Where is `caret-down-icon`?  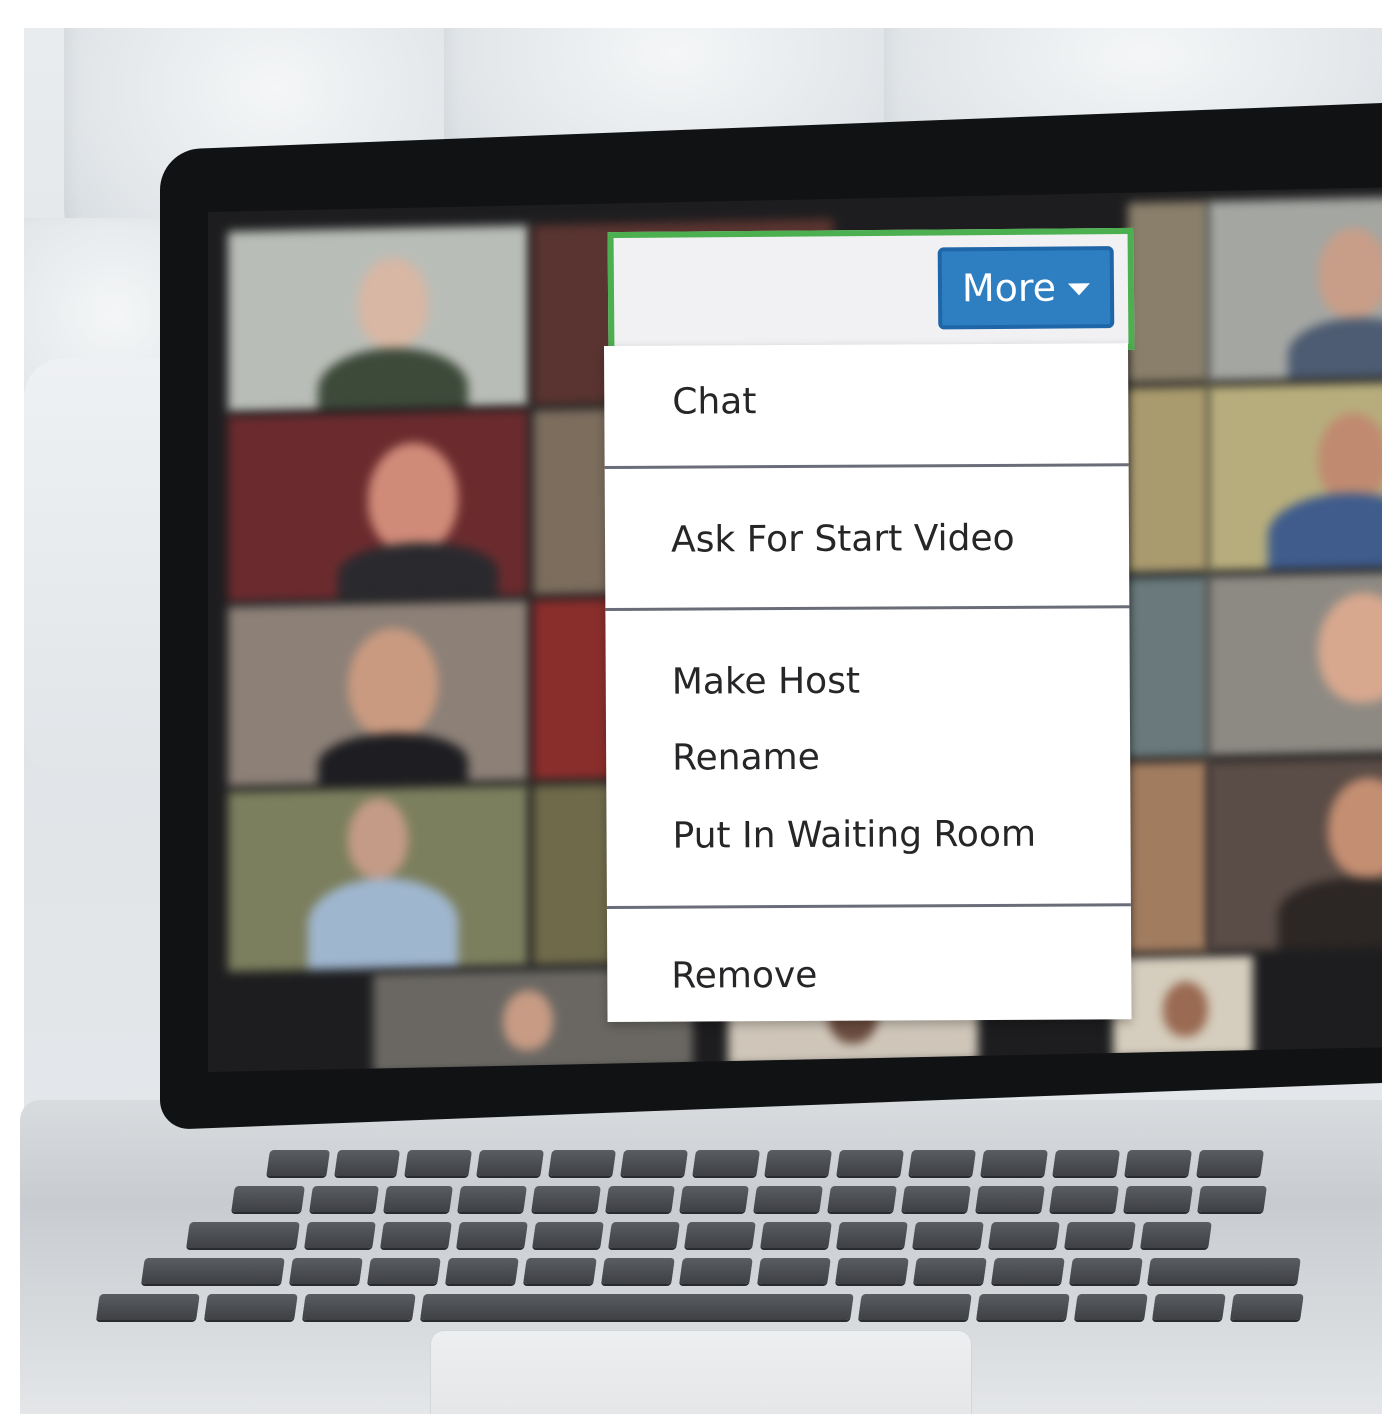 caret-down-icon is located at coordinates (1079, 289).